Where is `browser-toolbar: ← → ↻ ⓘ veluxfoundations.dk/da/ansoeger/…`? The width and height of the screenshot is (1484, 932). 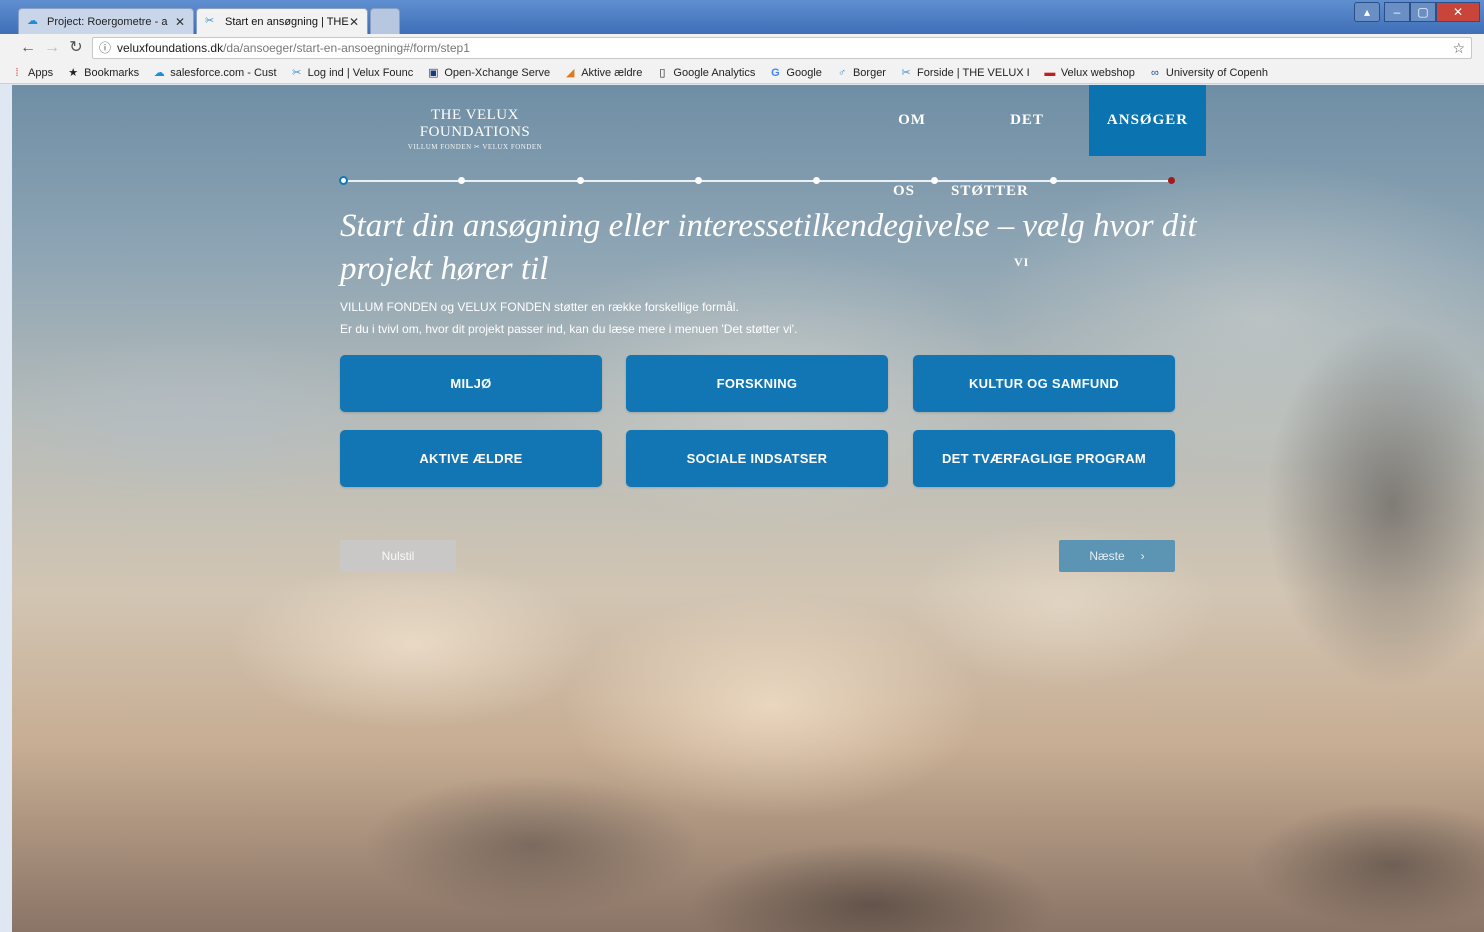
browser-toolbar: ← → ↻ ⓘ veluxfoundations.dk/da/ansoeger/… is located at coordinates (742, 48).